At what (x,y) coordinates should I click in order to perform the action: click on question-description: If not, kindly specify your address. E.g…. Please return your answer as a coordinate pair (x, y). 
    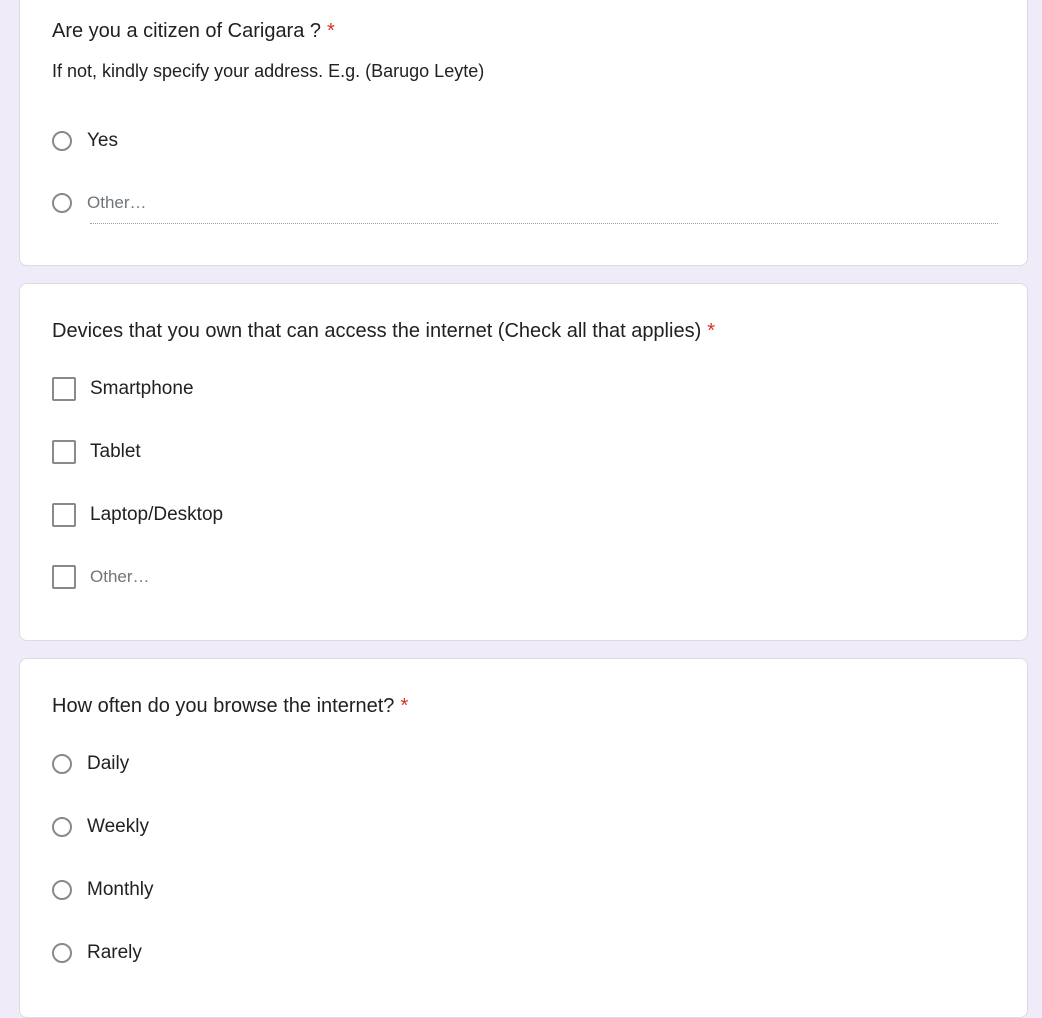
    Looking at the image, I should click on (268, 71).